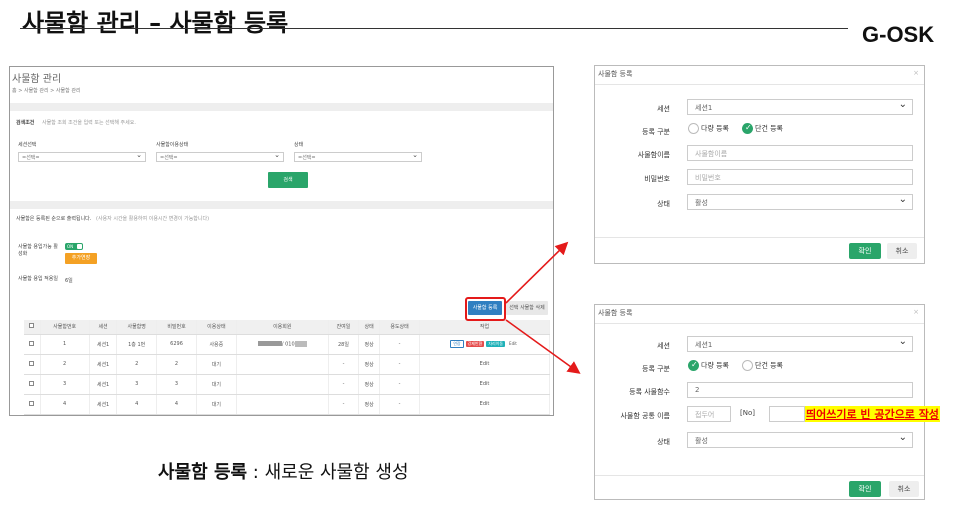 This screenshot has width=979, height=512. What do you see at coordinates (653, 155) in the screenshot?
I see `name-label: 사물함이름` at bounding box center [653, 155].